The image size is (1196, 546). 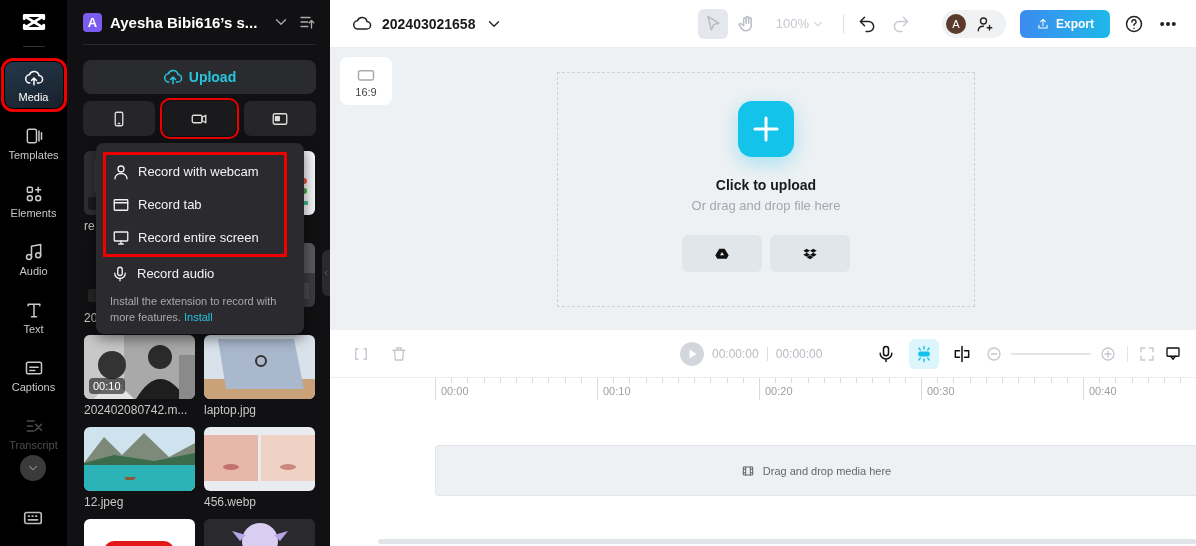 I want to click on magnet-snap-toggle, so click(x=924, y=353).